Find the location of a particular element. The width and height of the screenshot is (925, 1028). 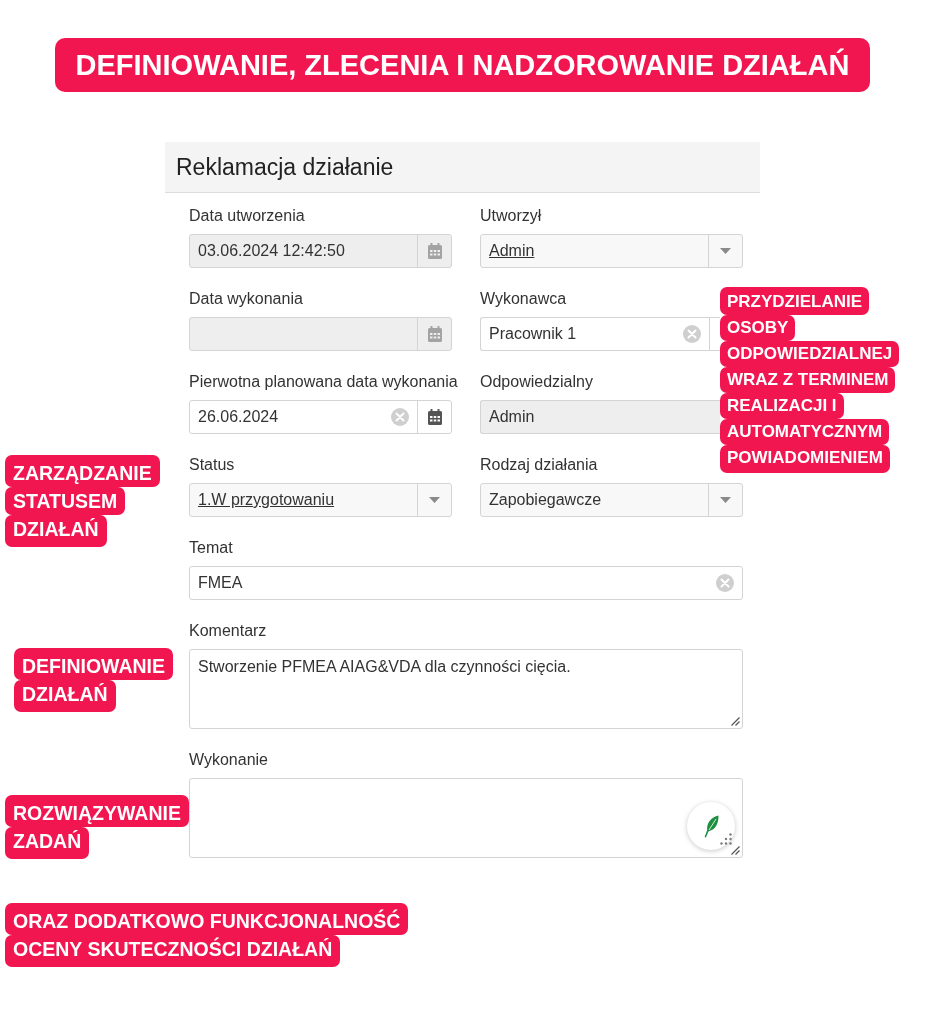

field-label: Pierwotna planowana data wykonania is located at coordinates (323, 382).